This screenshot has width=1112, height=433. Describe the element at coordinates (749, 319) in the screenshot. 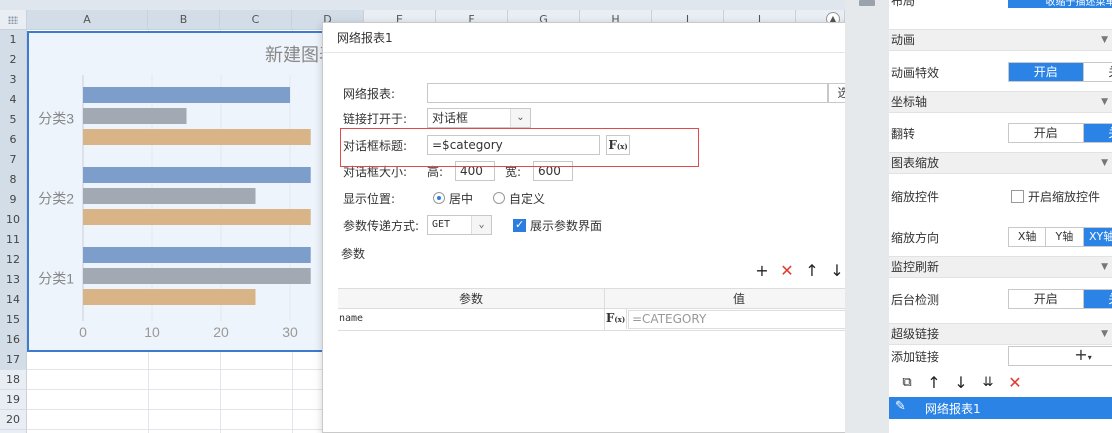

I see `param-value-cell: =CATEGORY` at that location.